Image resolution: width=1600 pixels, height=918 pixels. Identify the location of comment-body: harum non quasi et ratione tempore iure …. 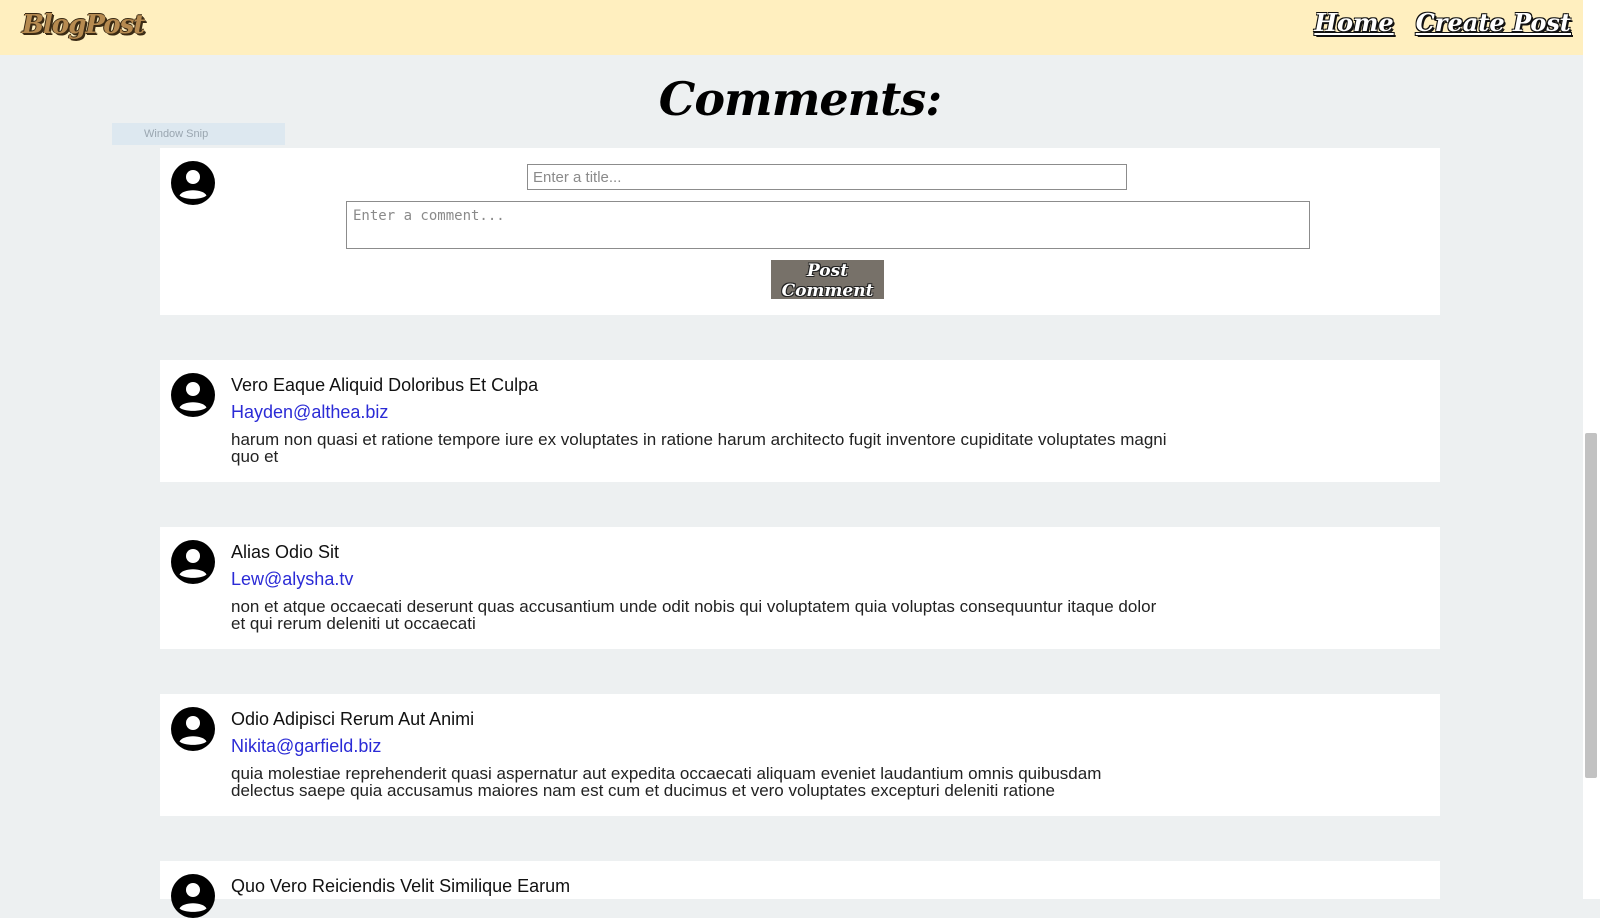
(699, 448).